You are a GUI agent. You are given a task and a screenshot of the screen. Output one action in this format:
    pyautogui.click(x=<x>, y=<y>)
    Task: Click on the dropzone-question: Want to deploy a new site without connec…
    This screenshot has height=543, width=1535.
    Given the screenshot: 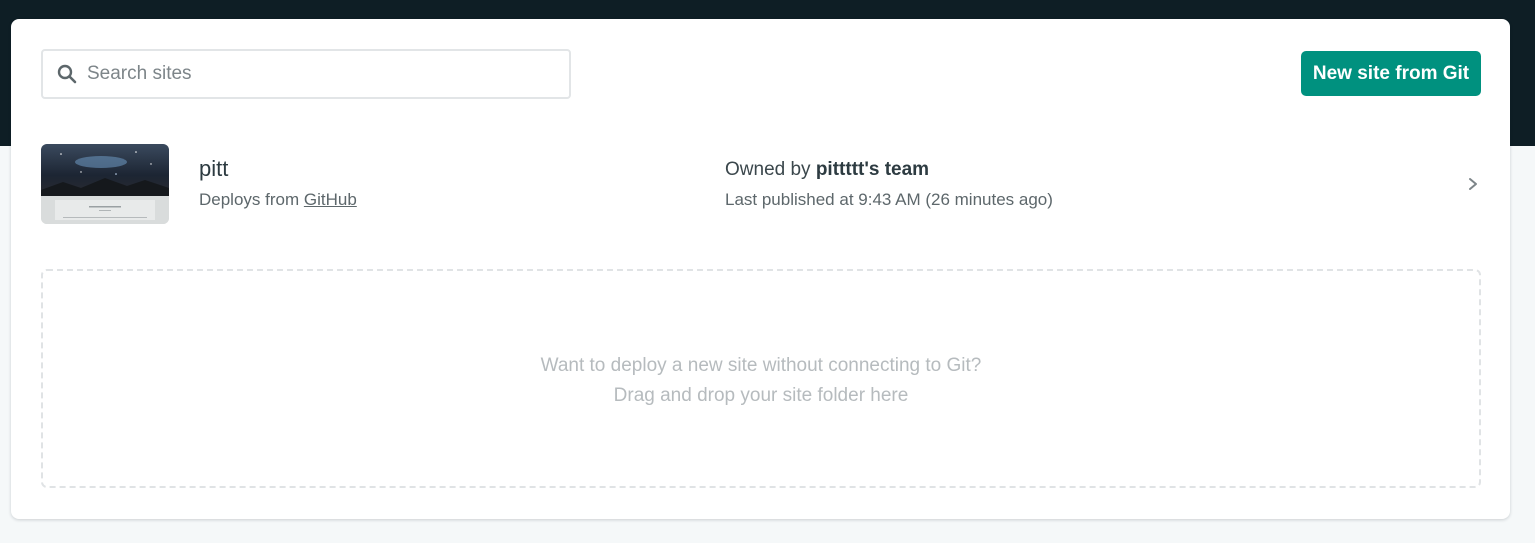 What is the action you would take?
    pyautogui.click(x=761, y=365)
    